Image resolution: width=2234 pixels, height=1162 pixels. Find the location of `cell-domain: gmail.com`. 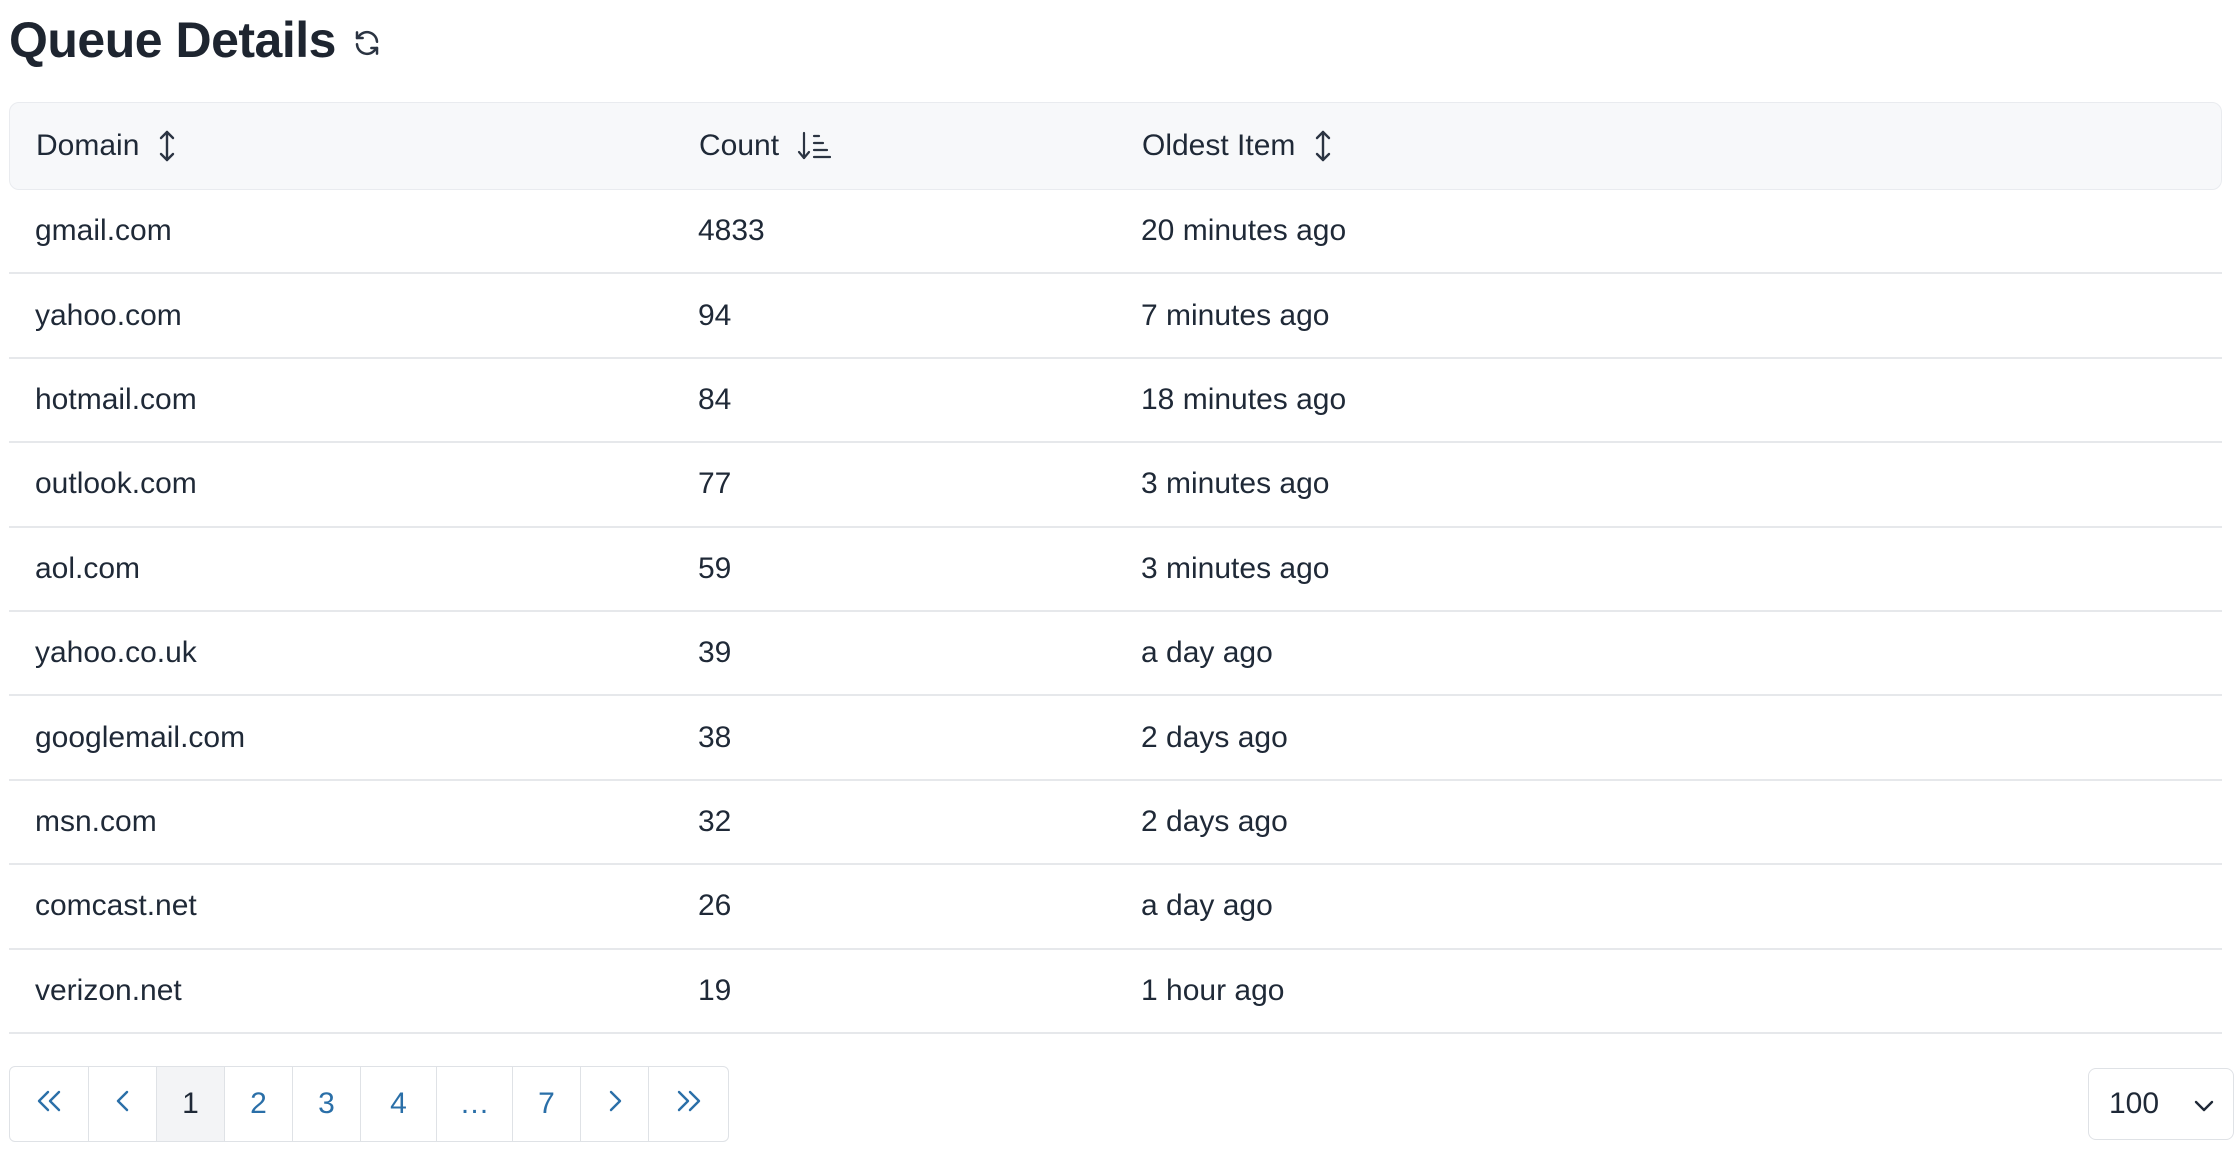

cell-domain: gmail.com is located at coordinates (103, 231).